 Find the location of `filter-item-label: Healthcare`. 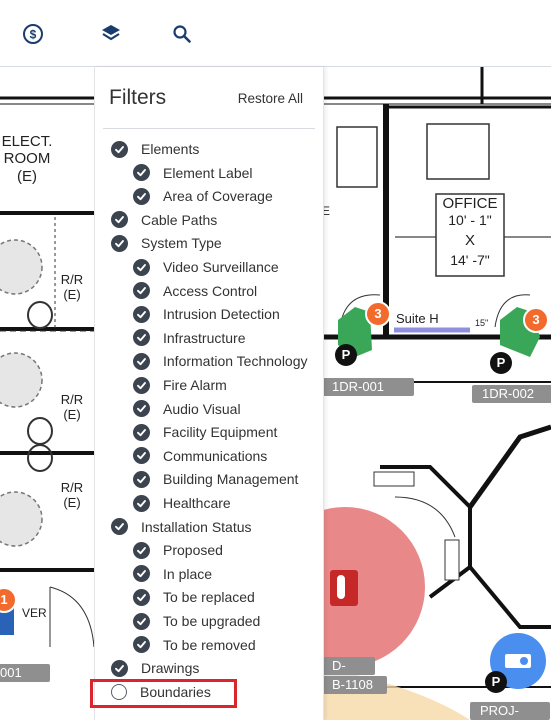

filter-item-label: Healthcare is located at coordinates (197, 503).